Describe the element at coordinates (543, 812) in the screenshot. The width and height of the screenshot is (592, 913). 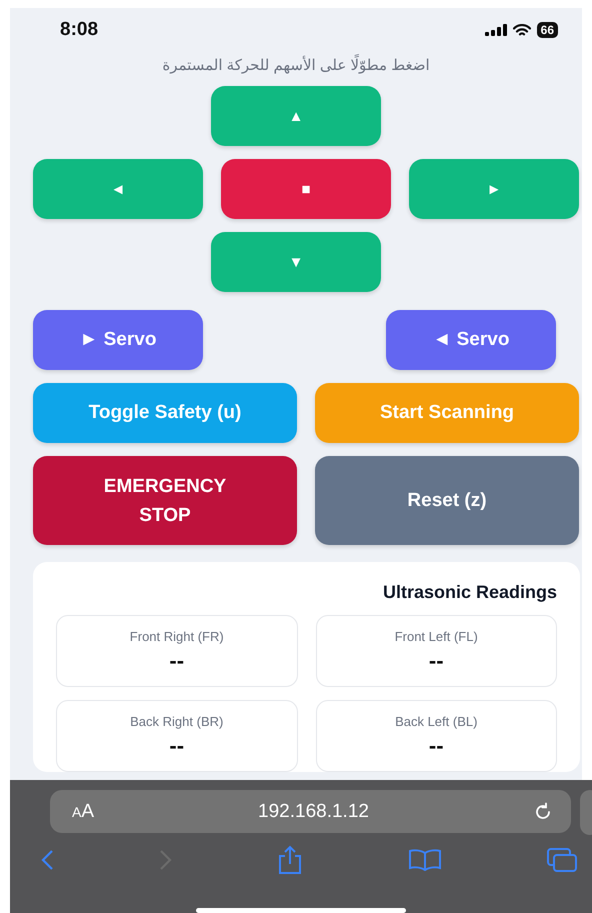
I see `reload-icon` at that location.